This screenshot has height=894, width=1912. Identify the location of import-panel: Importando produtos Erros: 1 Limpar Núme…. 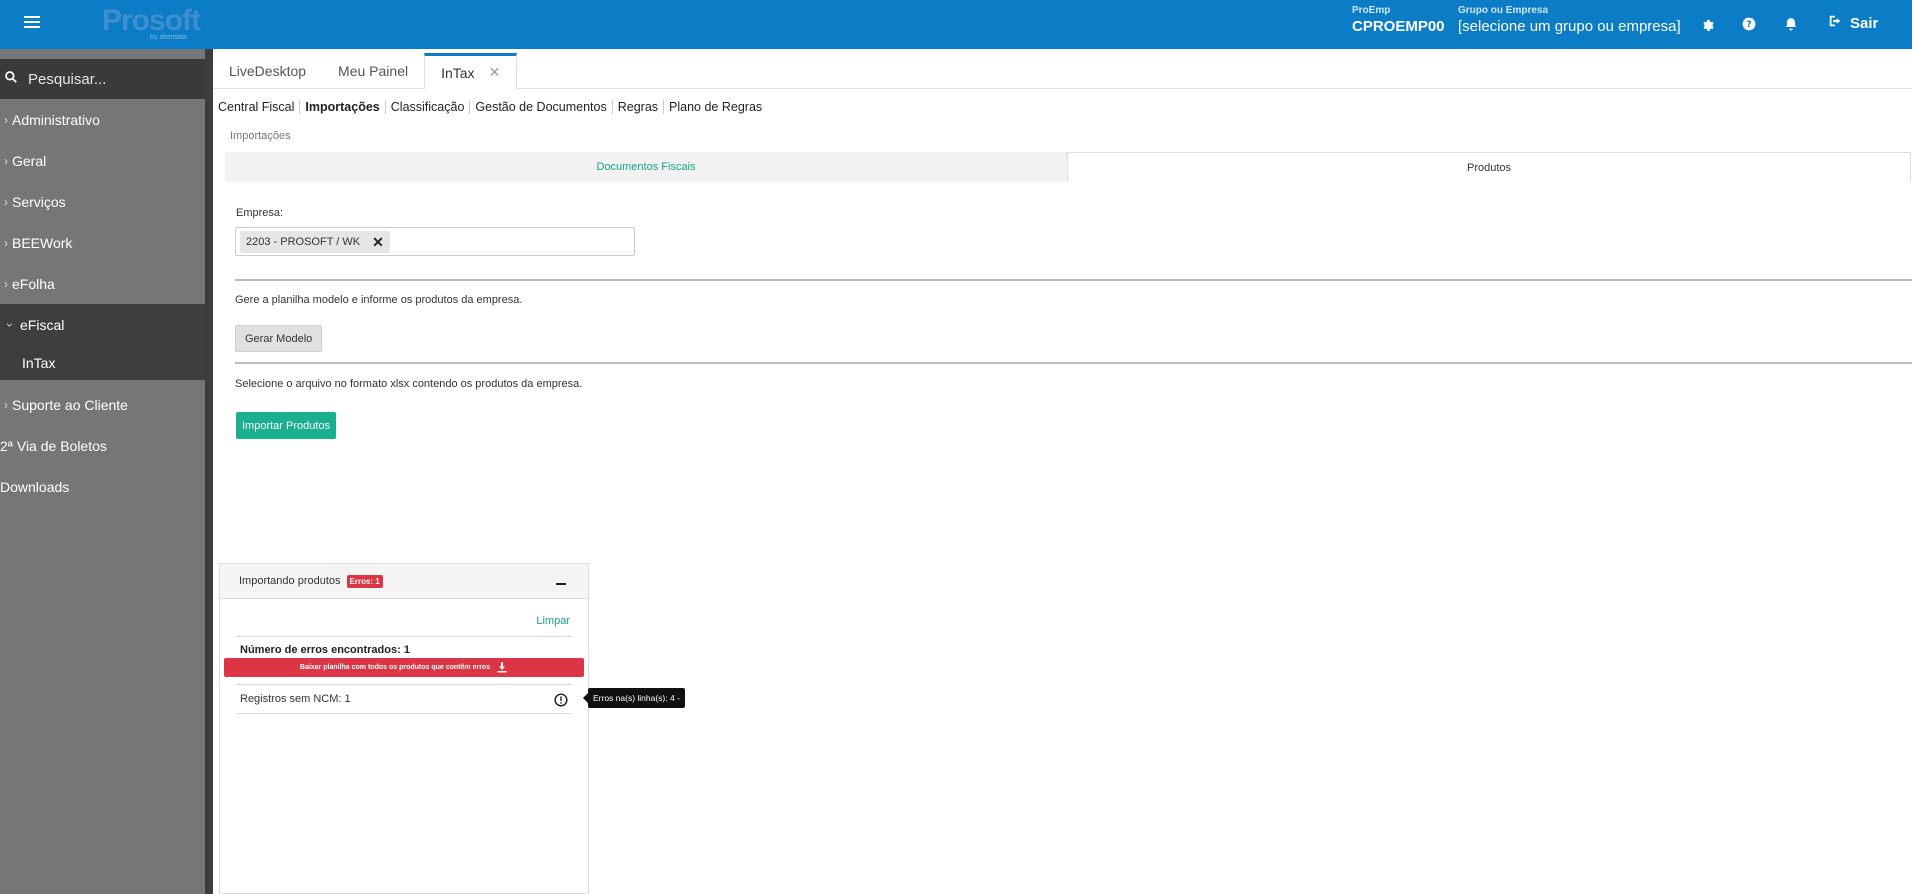
(404, 728).